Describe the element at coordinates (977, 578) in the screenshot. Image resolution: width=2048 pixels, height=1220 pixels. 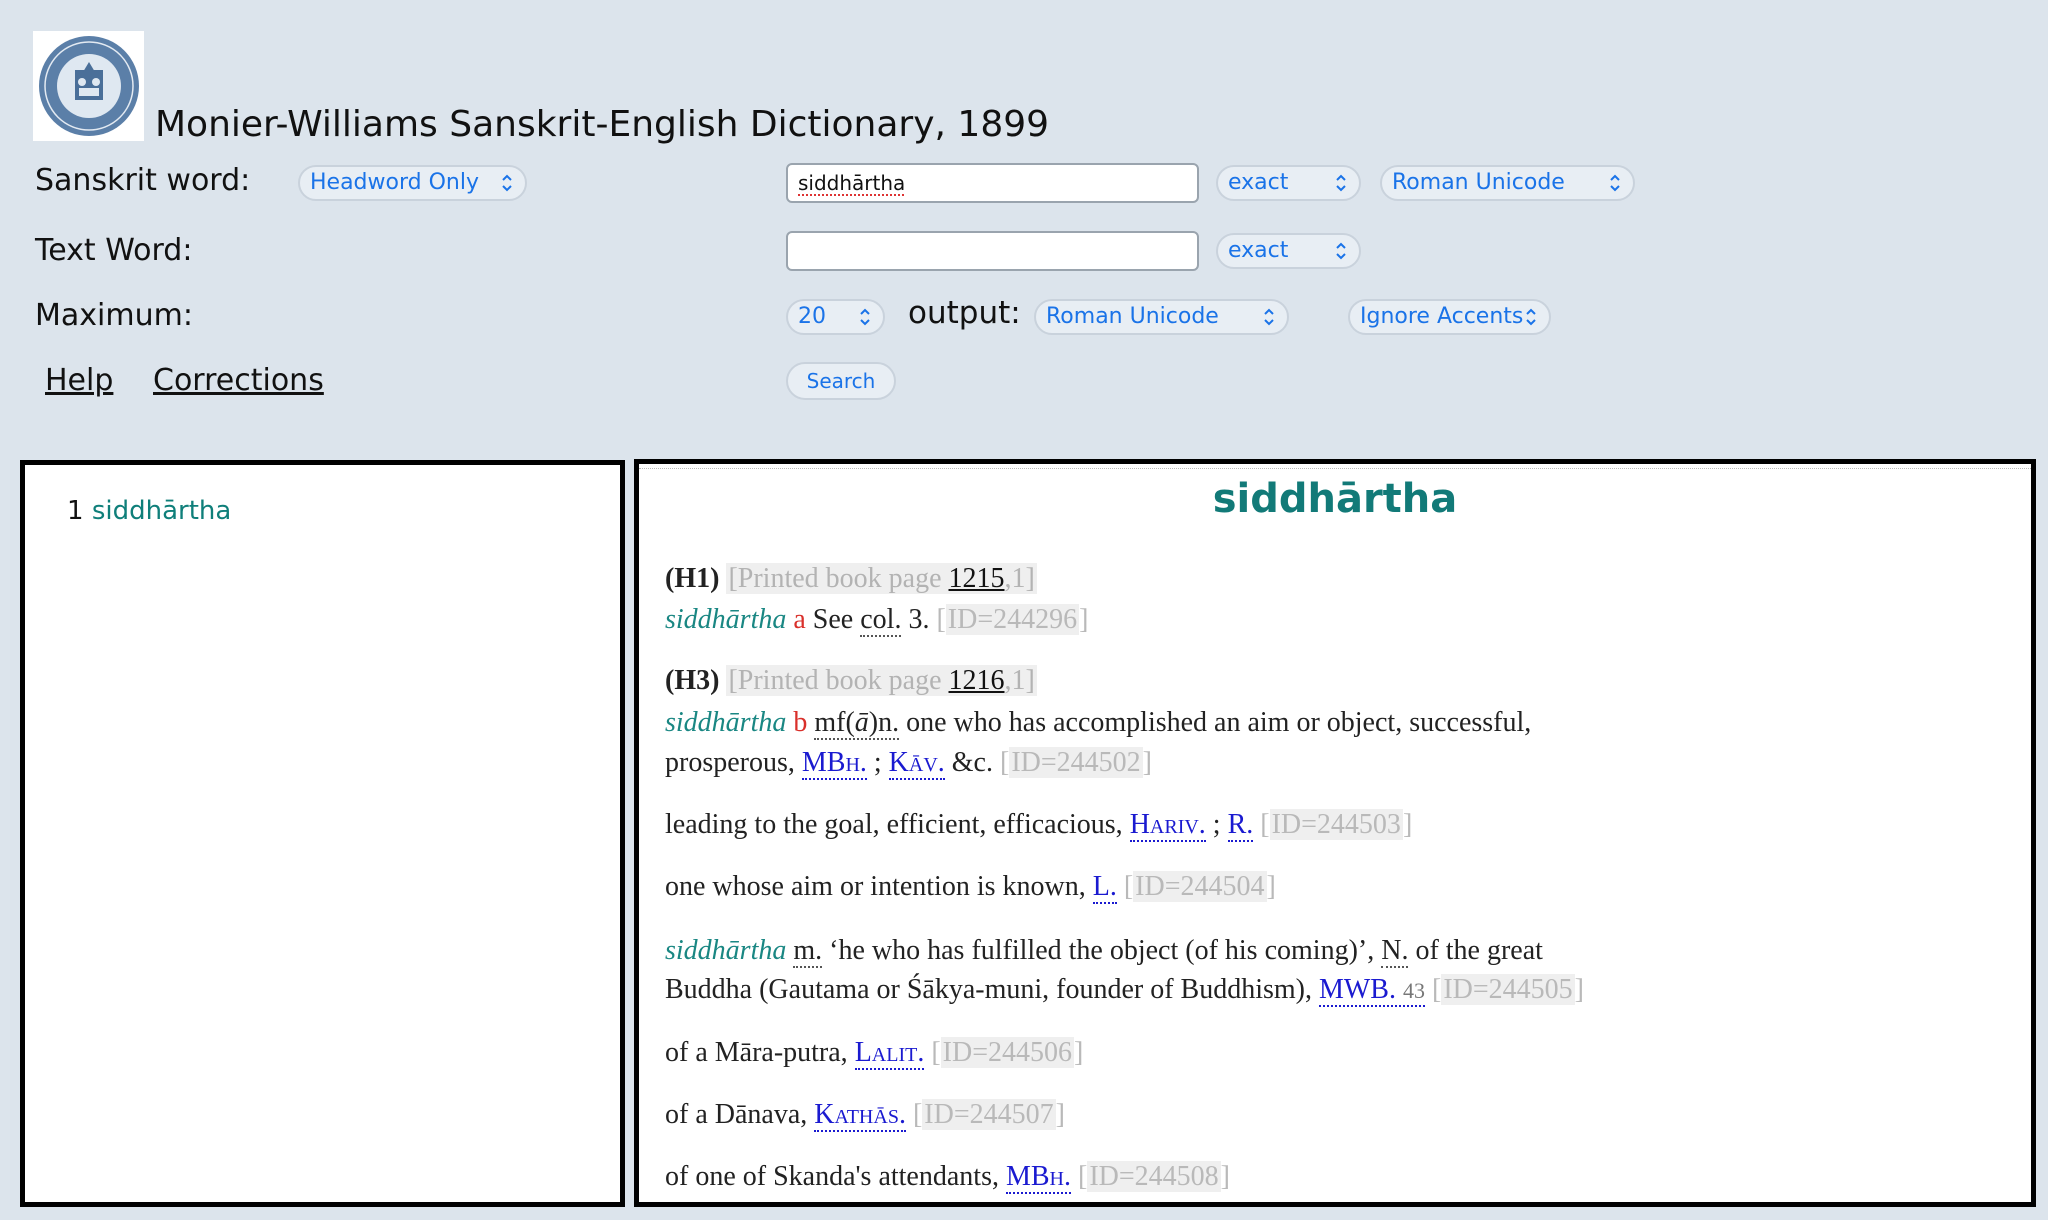
I see `page-link: 1215` at that location.